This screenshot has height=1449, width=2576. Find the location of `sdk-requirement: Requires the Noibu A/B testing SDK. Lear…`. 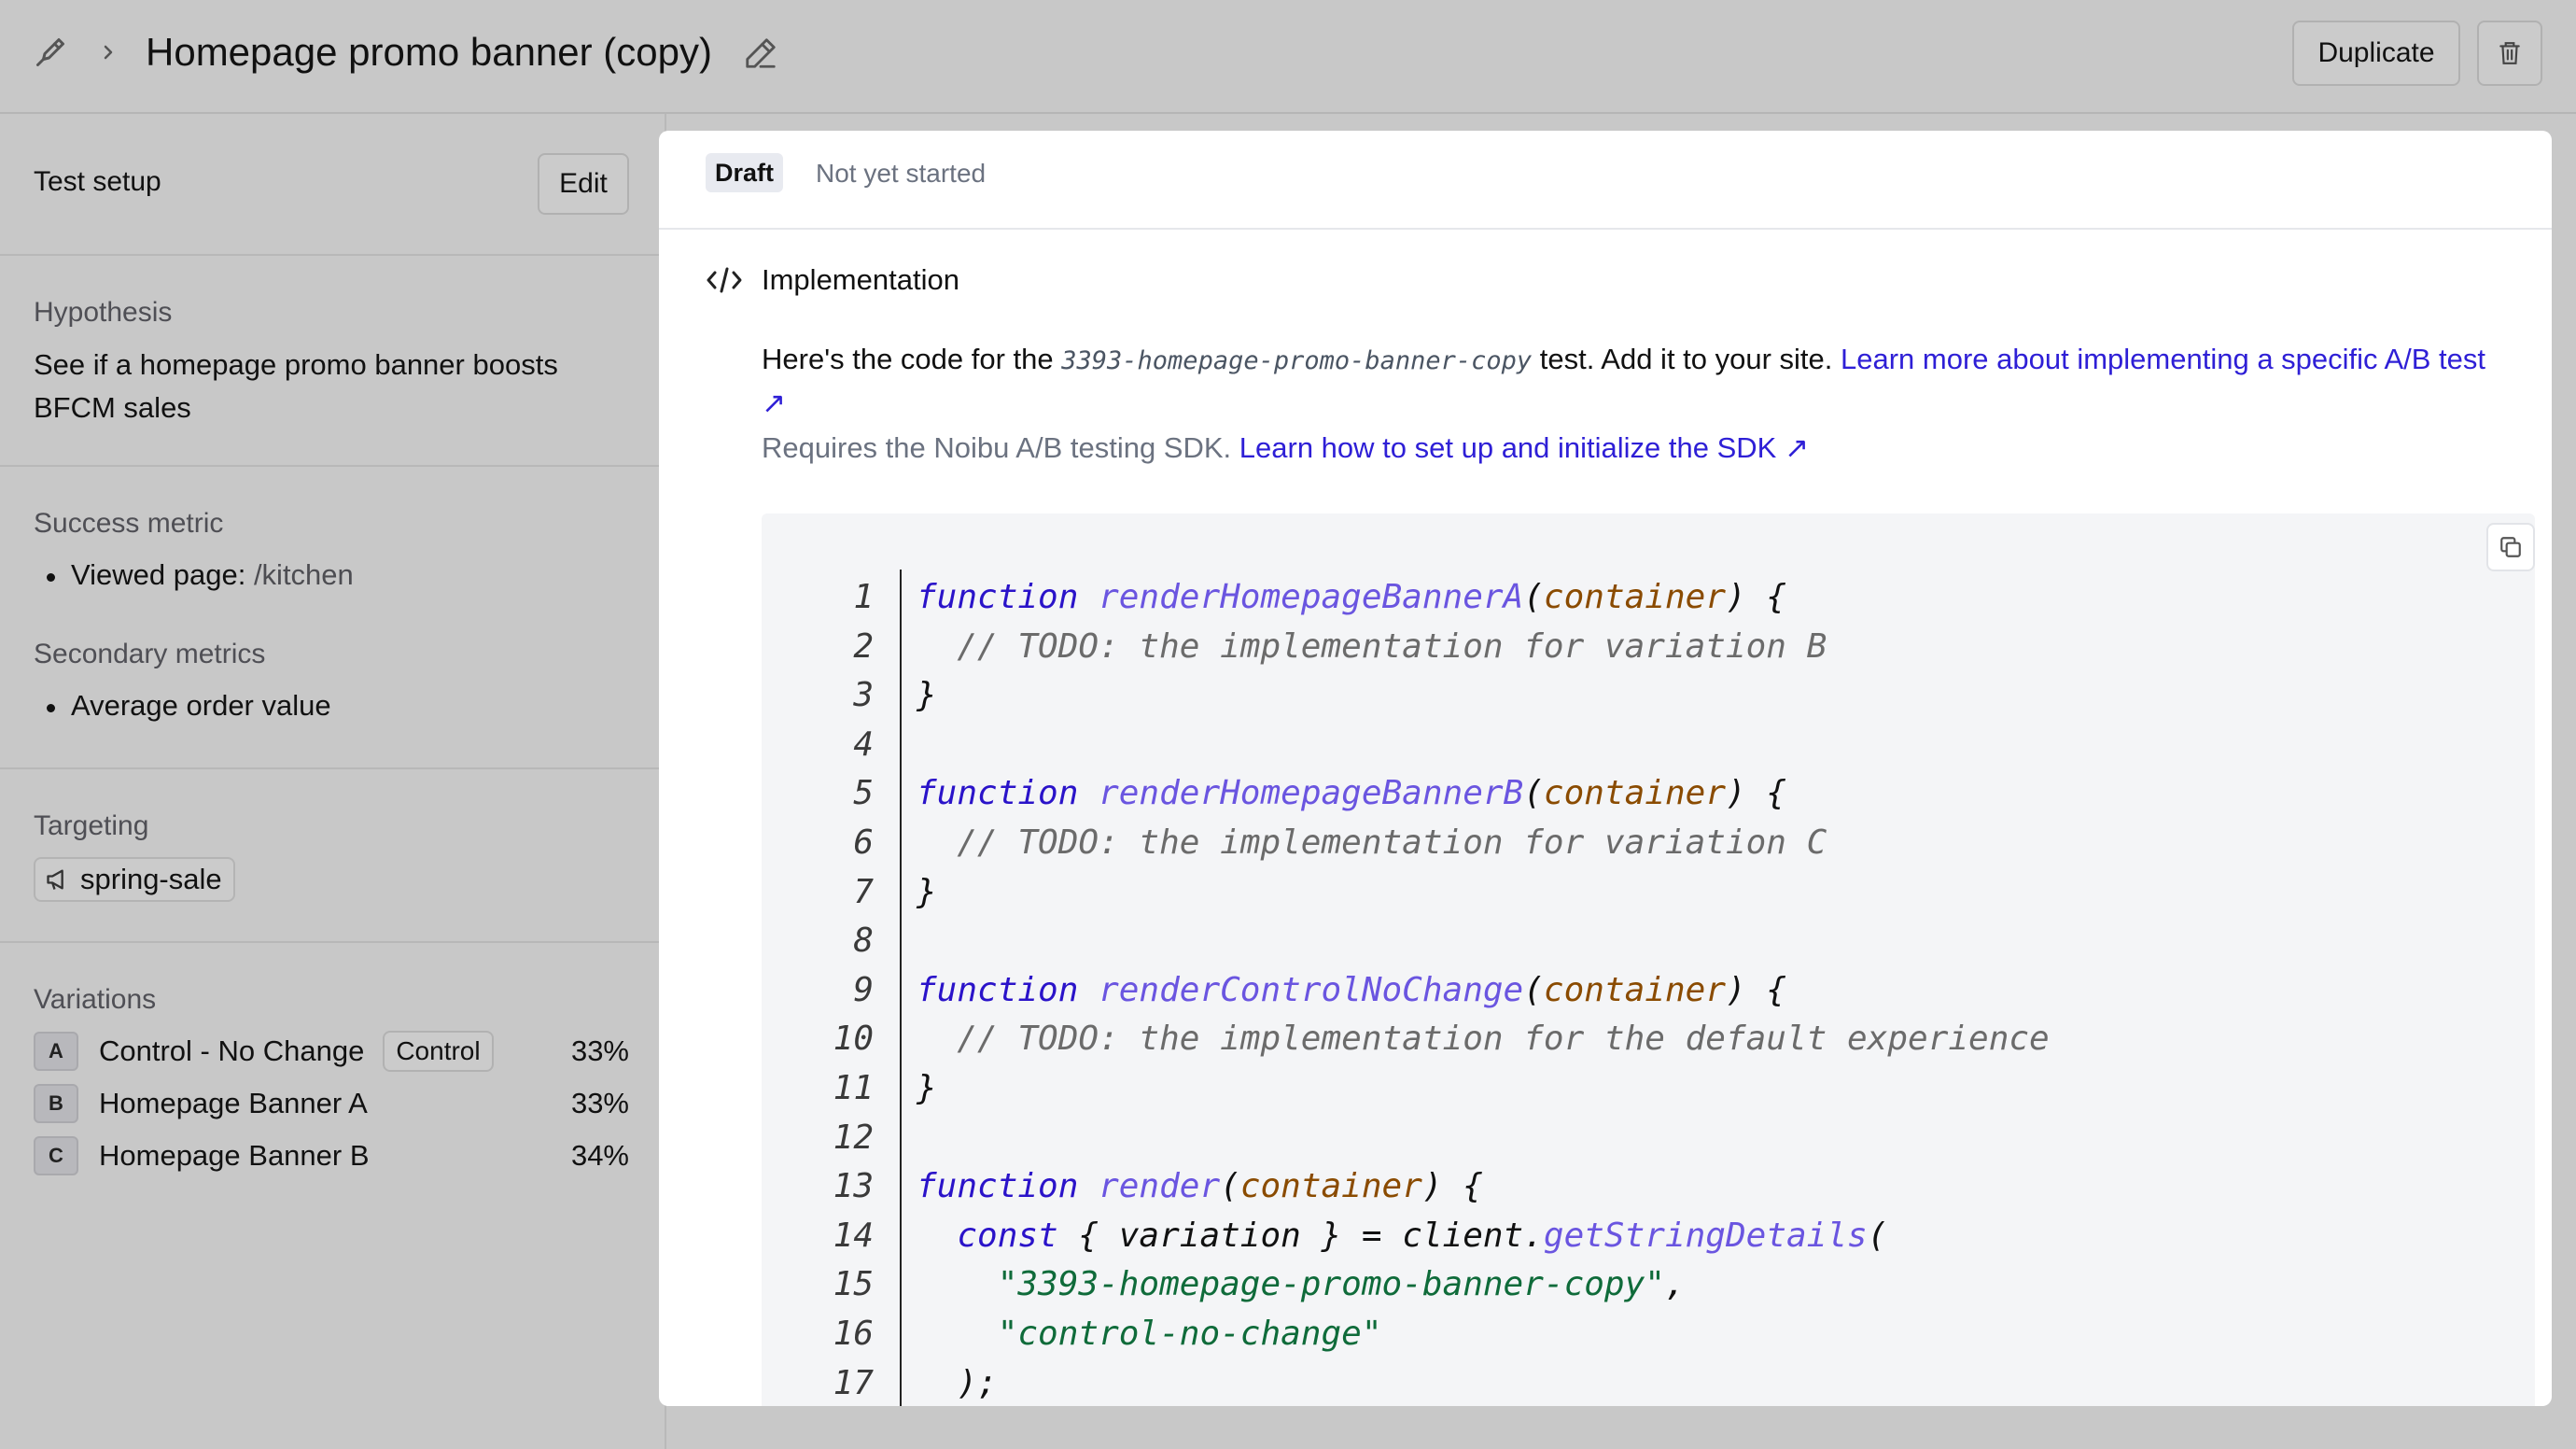

sdk-requirement: Requires the Noibu A/B testing SDK. Lear… is located at coordinates (1285, 448).